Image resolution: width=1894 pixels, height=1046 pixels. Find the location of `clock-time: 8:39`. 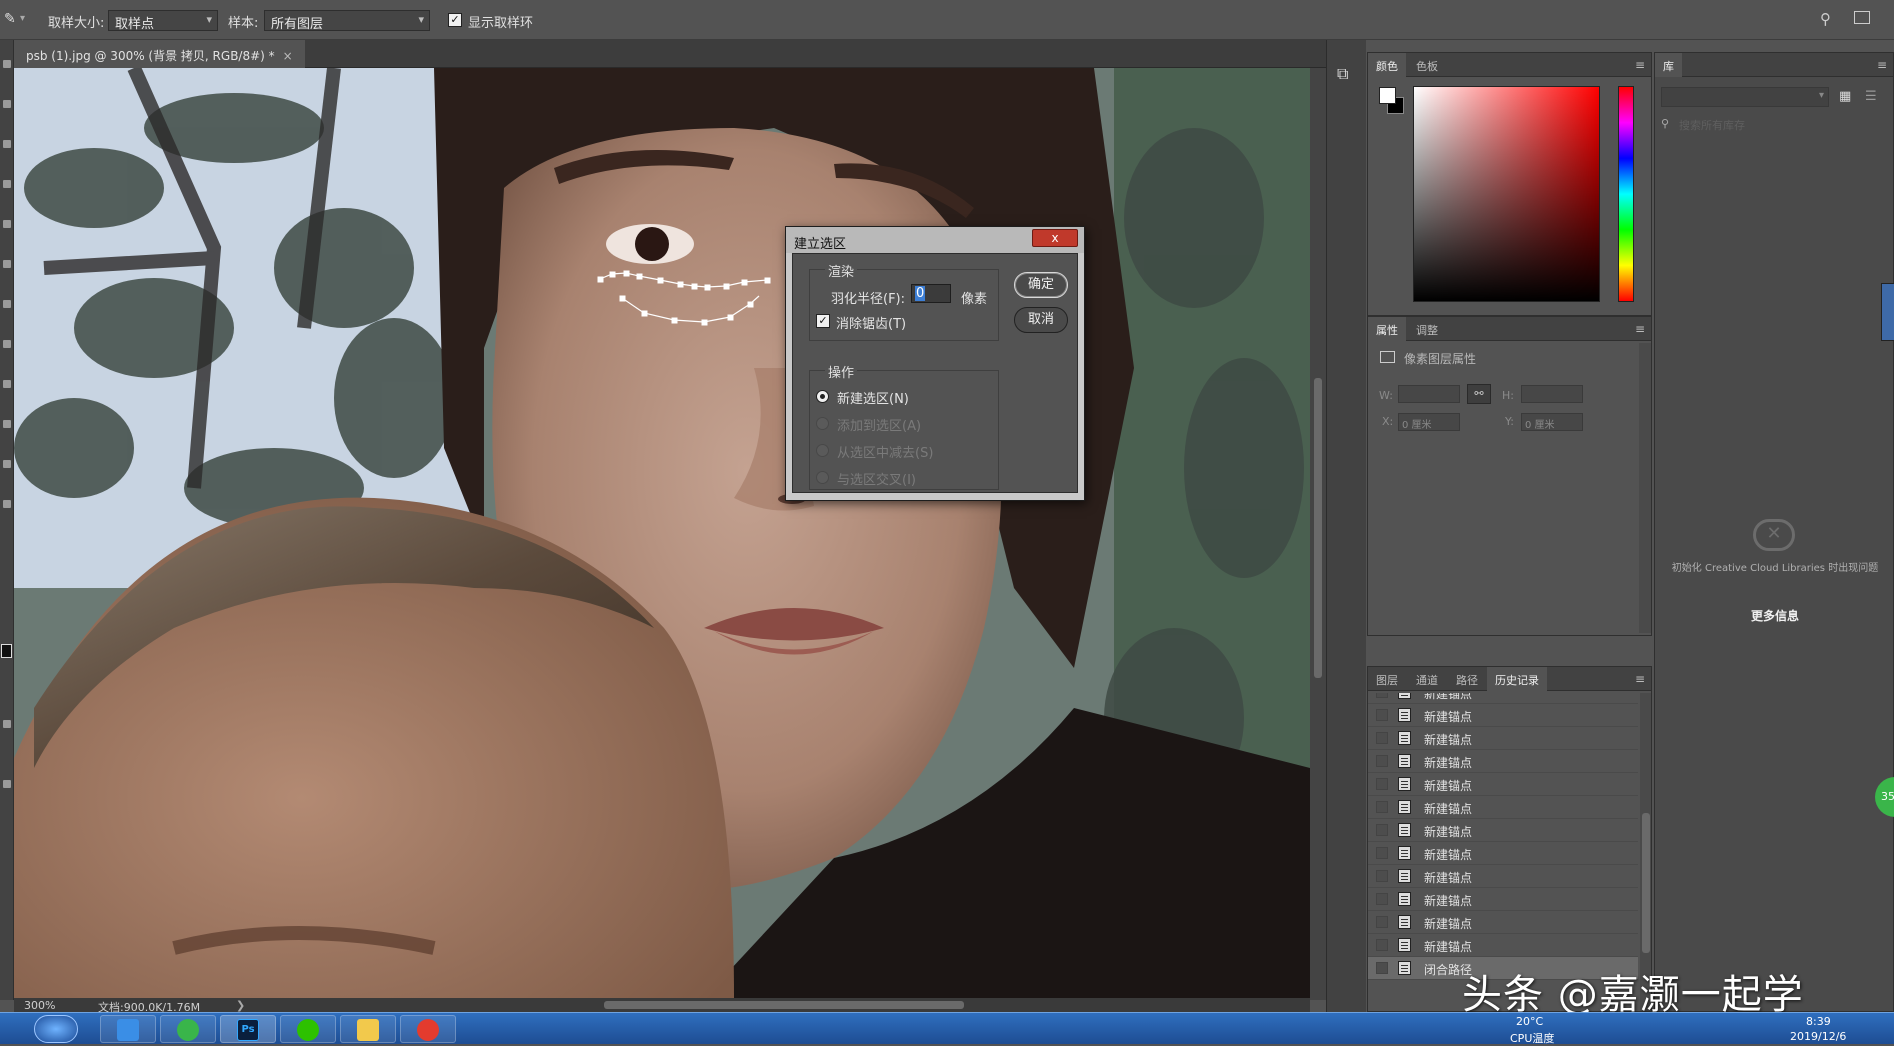

clock-time: 8:39 is located at coordinates (1818, 1021).